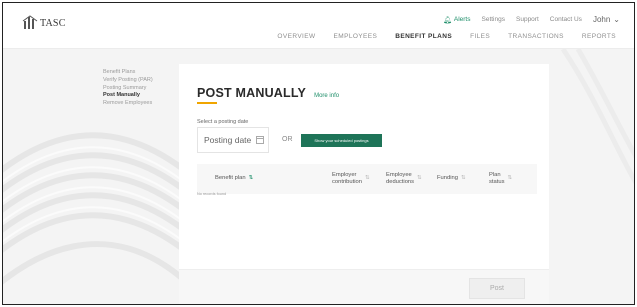 The image size is (637, 307). I want to click on posting-date-input: Posting date, so click(233, 140).